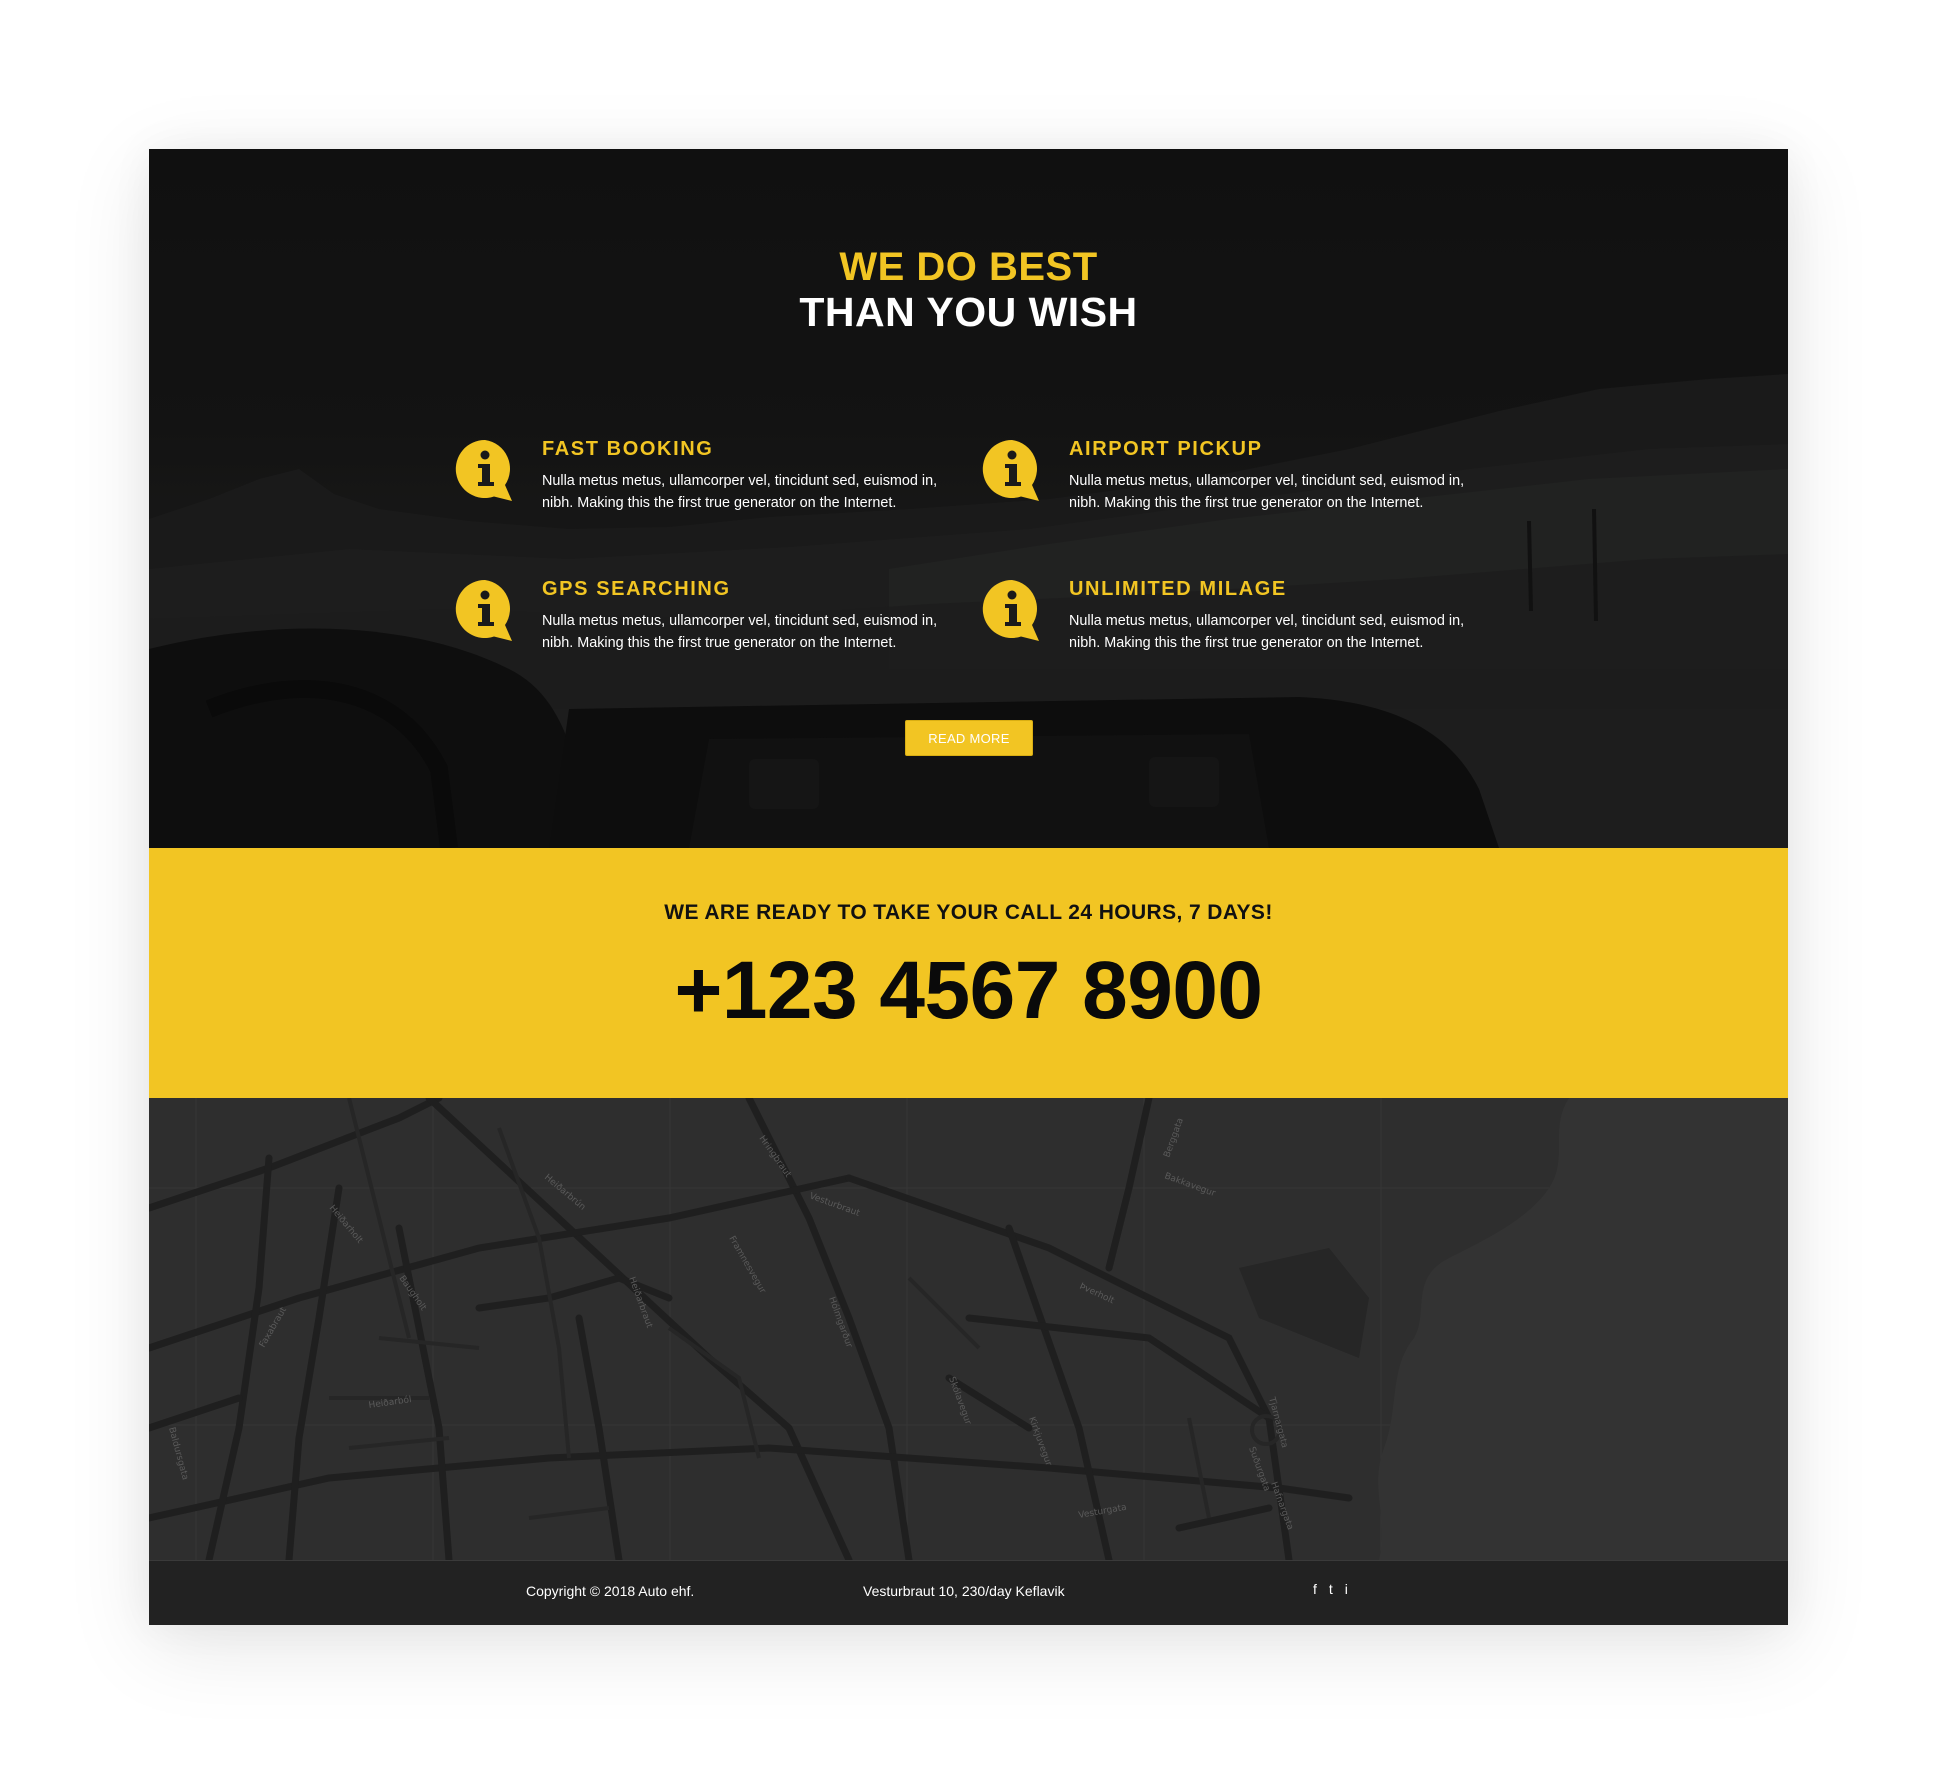 The height and width of the screenshot is (1774, 1937). Describe the element at coordinates (968, 312) in the screenshot. I see `heading-main: THAN YOU WISH` at that location.